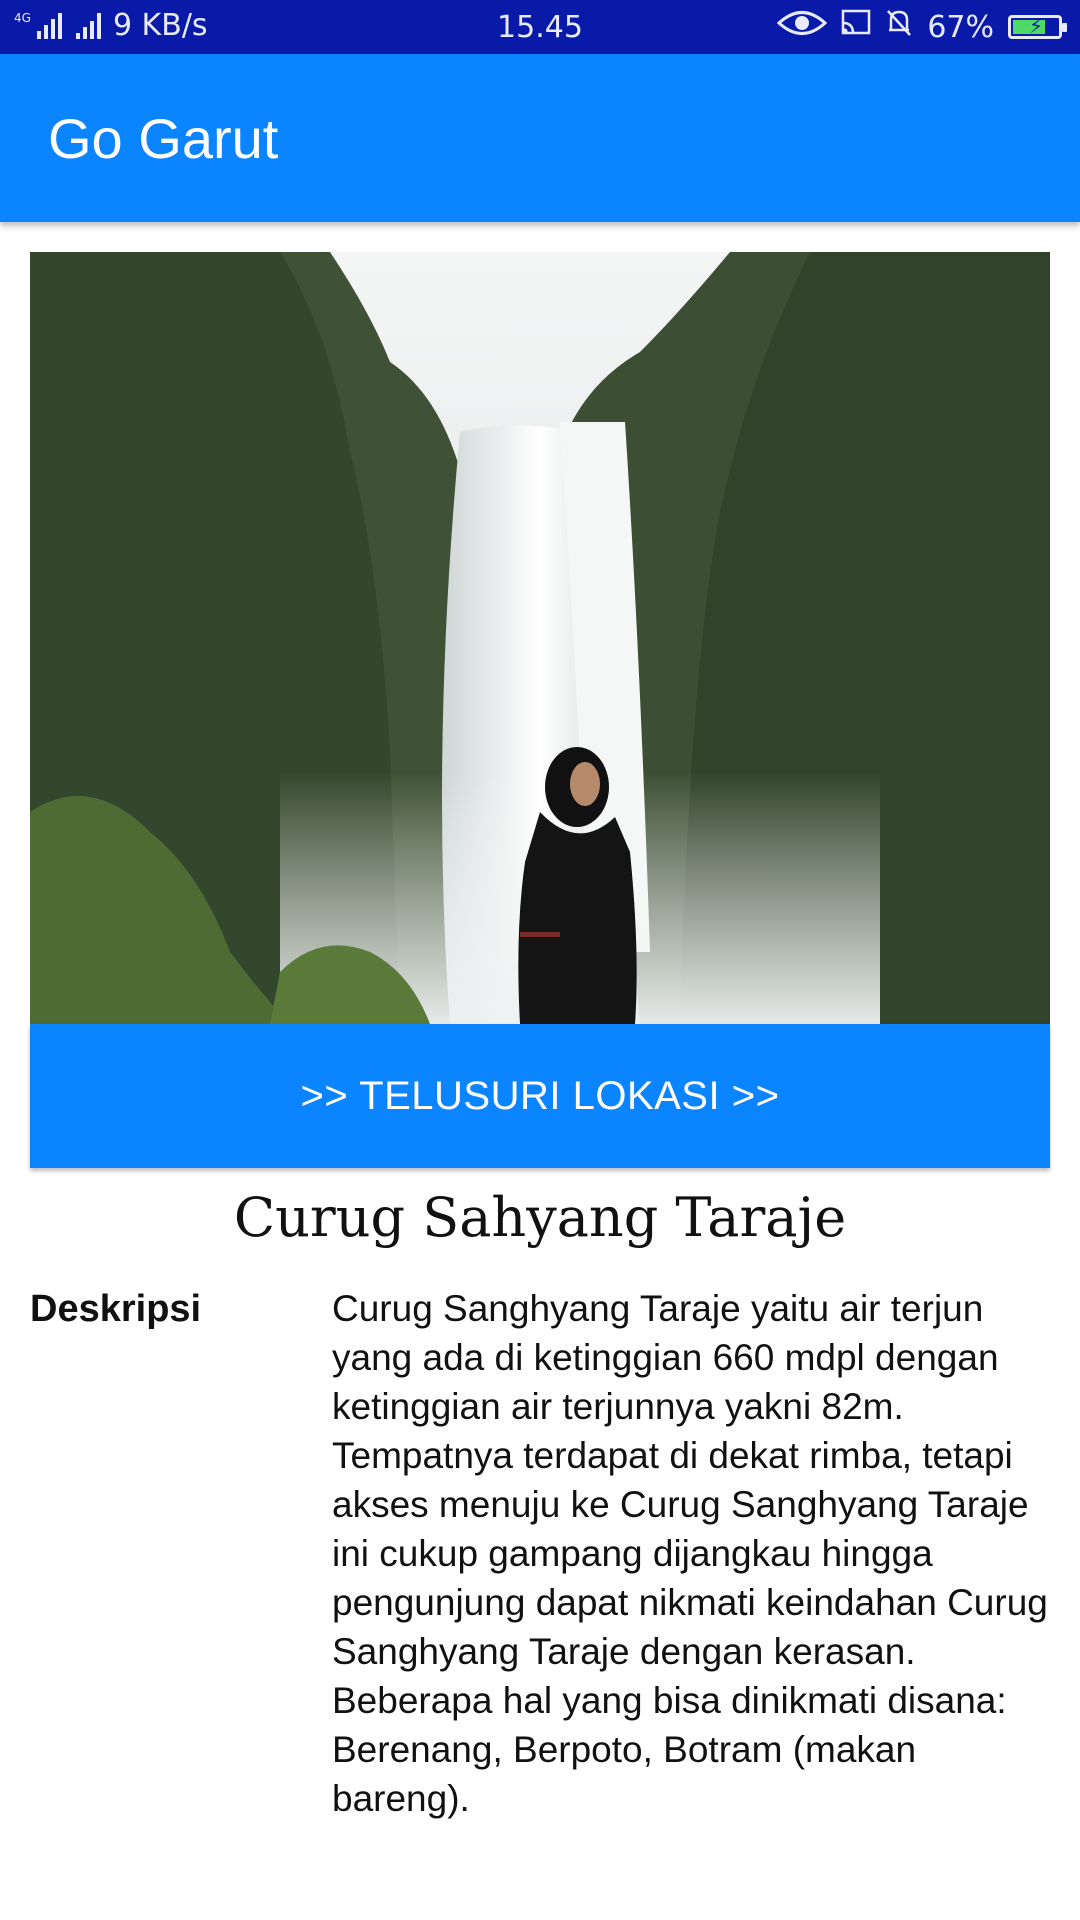  I want to click on cast-icon, so click(856, 27).